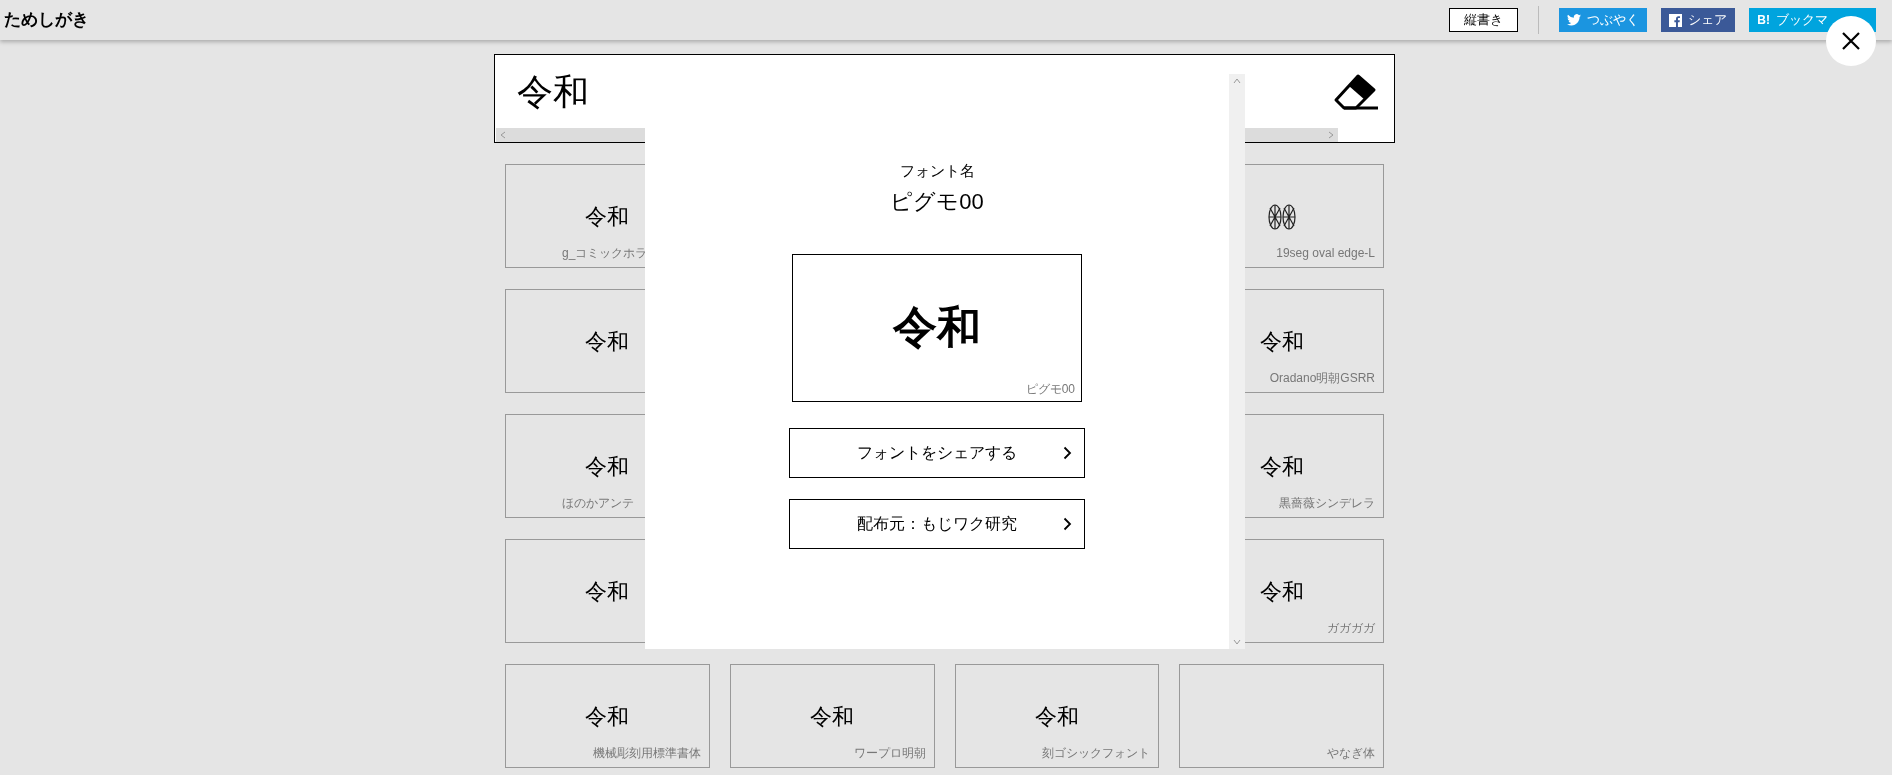 This screenshot has height=775, width=1892. I want to click on dialog-link-button: 配布元：もじワク研究, so click(937, 523).